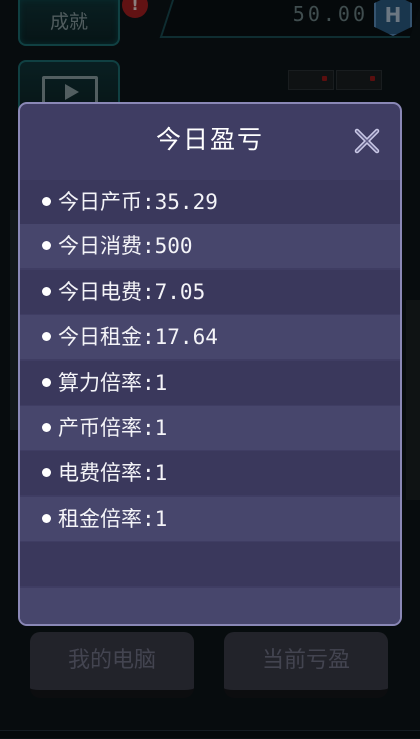  I want to click on stat-row: 产币倍率:1, so click(210, 428).